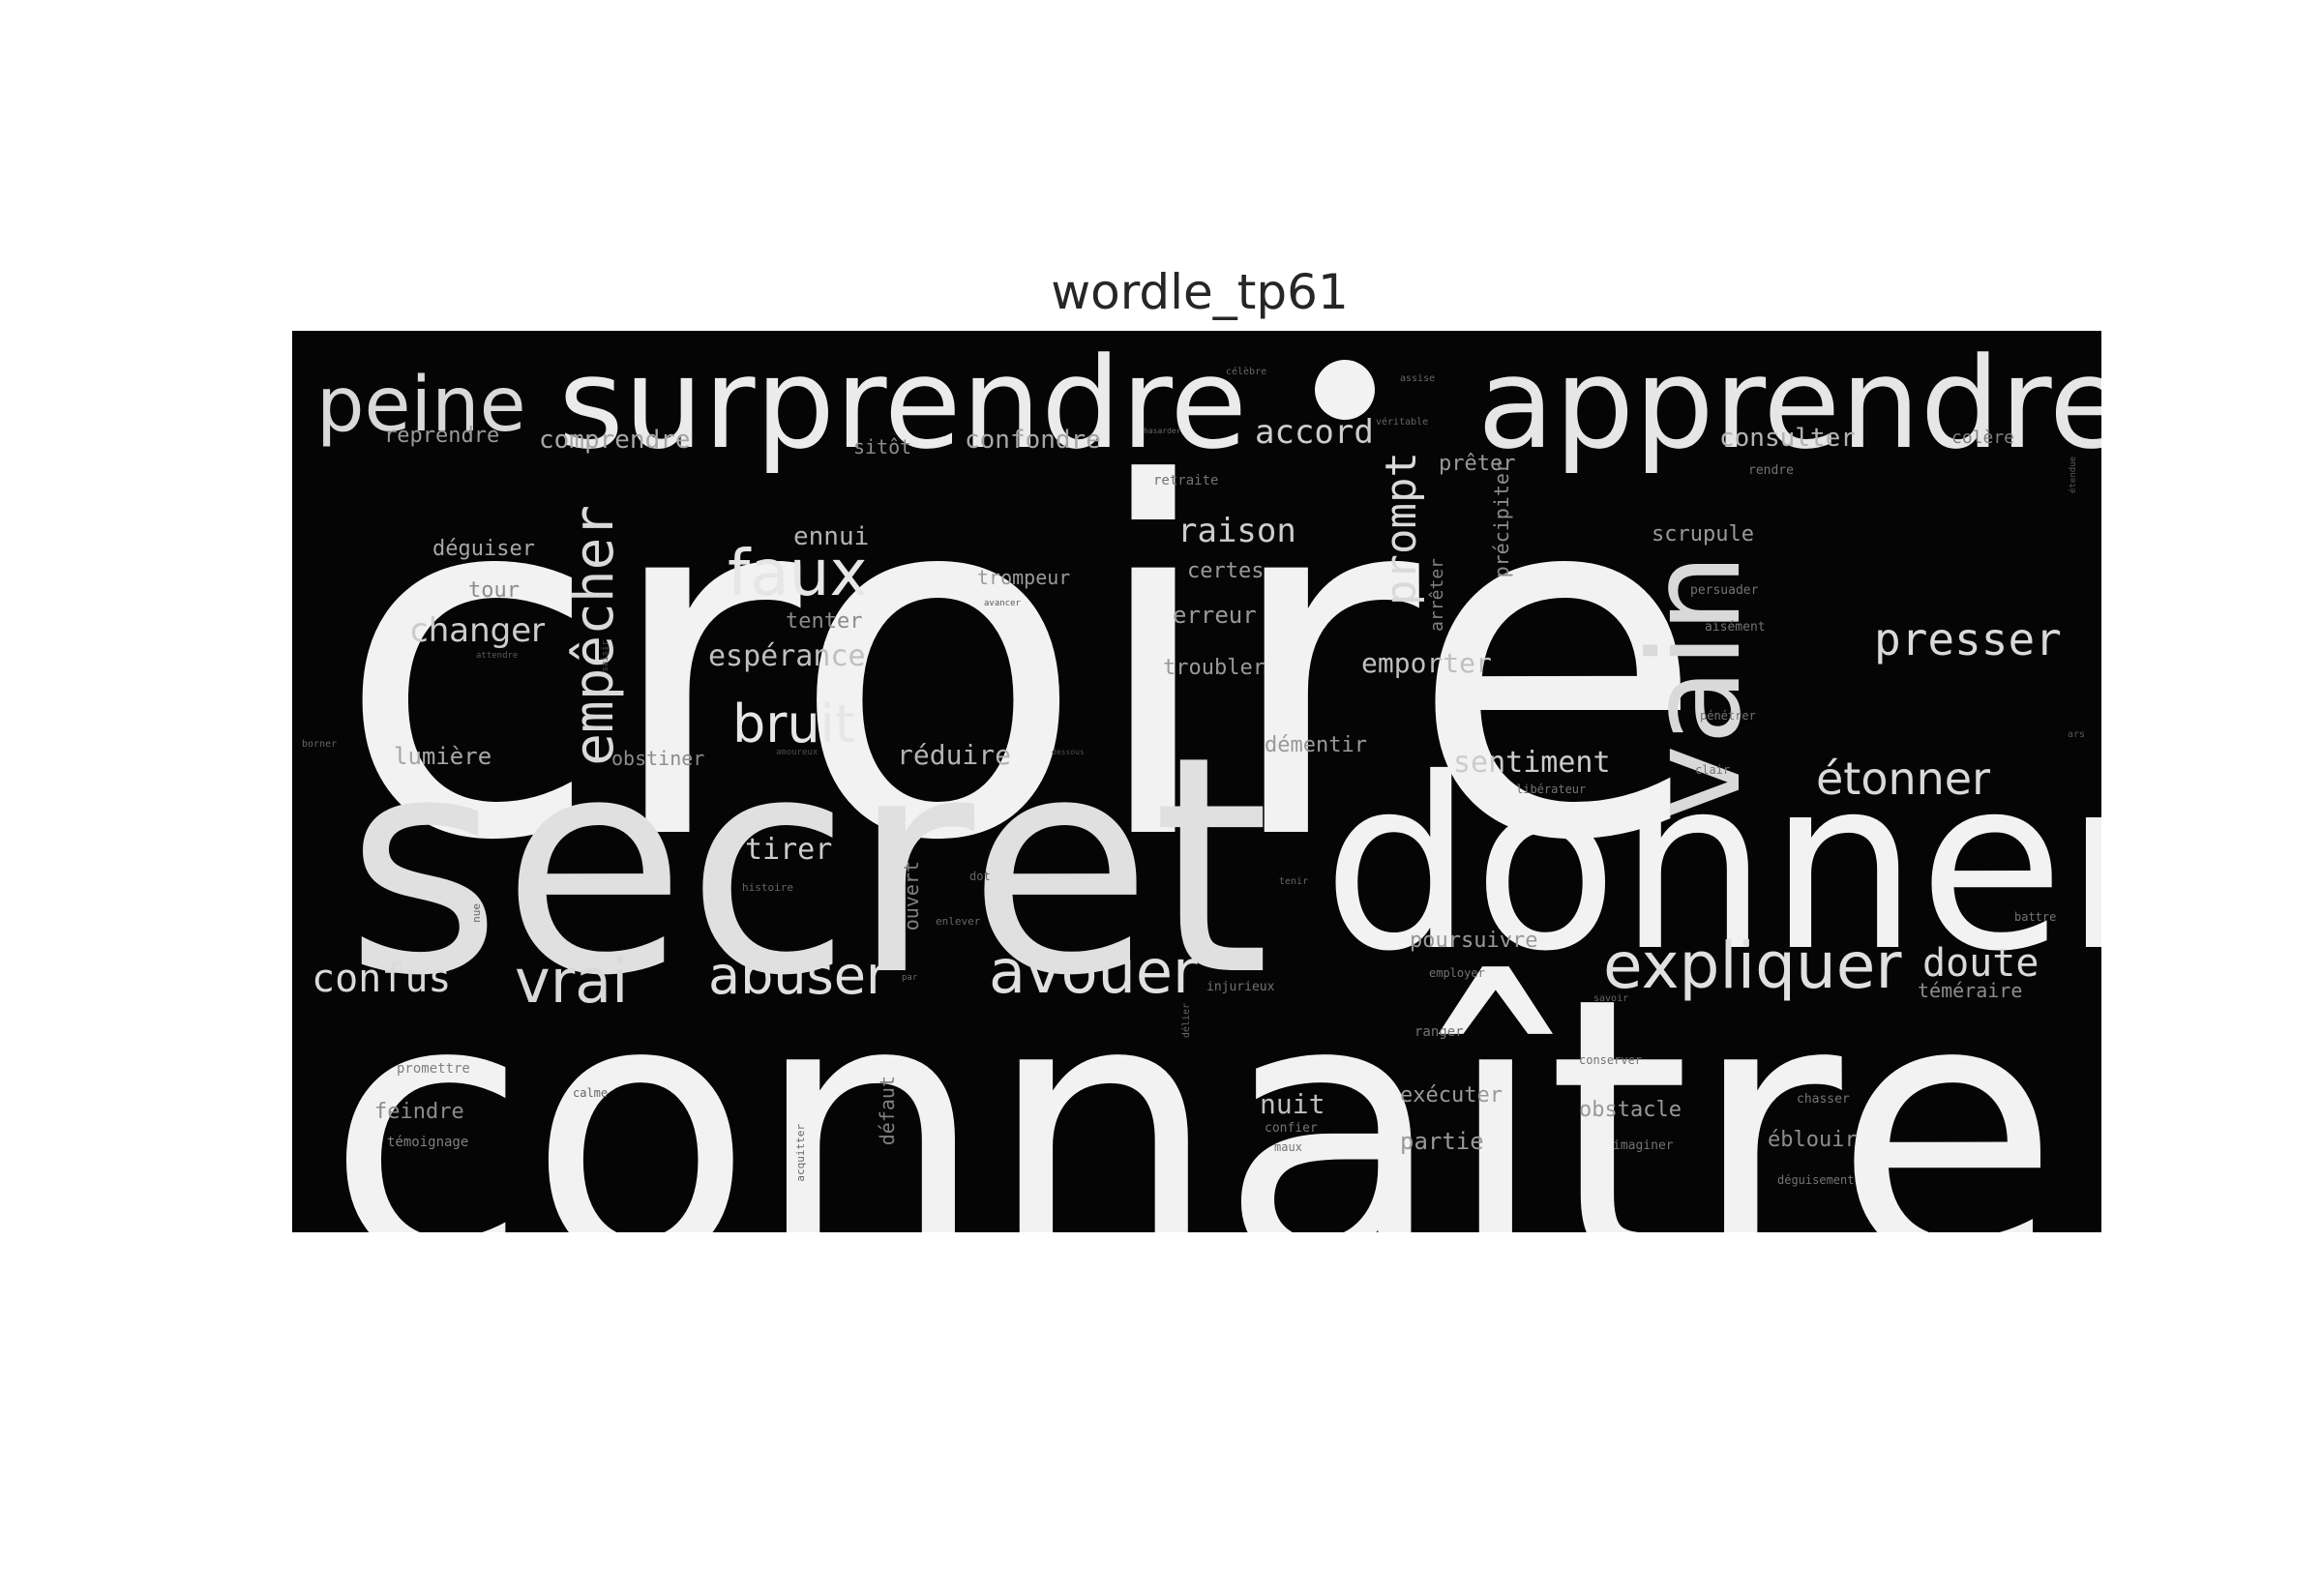 This screenshot has height=1596, width=2322. I want to click on word-emporter: emporter, so click(1426, 663).